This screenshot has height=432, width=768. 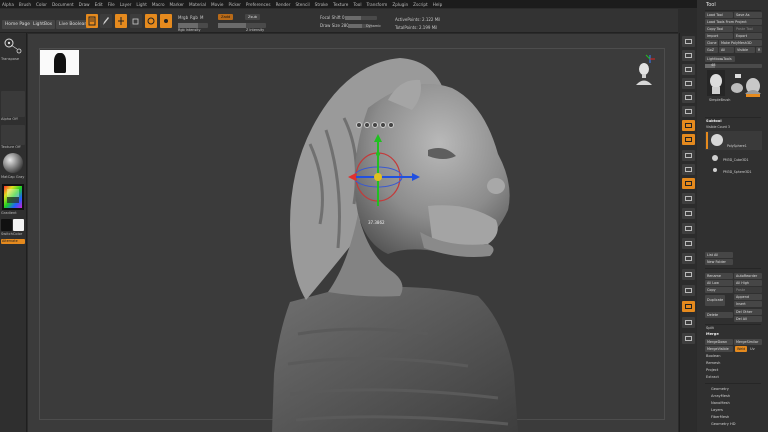 What do you see at coordinates (359, 125) in the screenshot?
I see `pin-icon` at bounding box center [359, 125].